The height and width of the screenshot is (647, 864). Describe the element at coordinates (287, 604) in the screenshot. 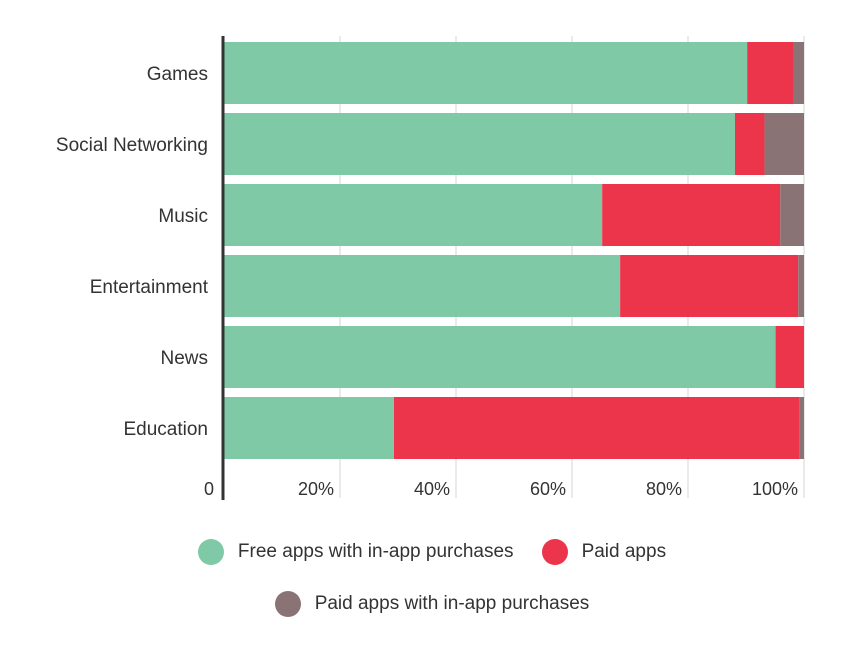

I see `legend-swatch-paid-iap` at that location.